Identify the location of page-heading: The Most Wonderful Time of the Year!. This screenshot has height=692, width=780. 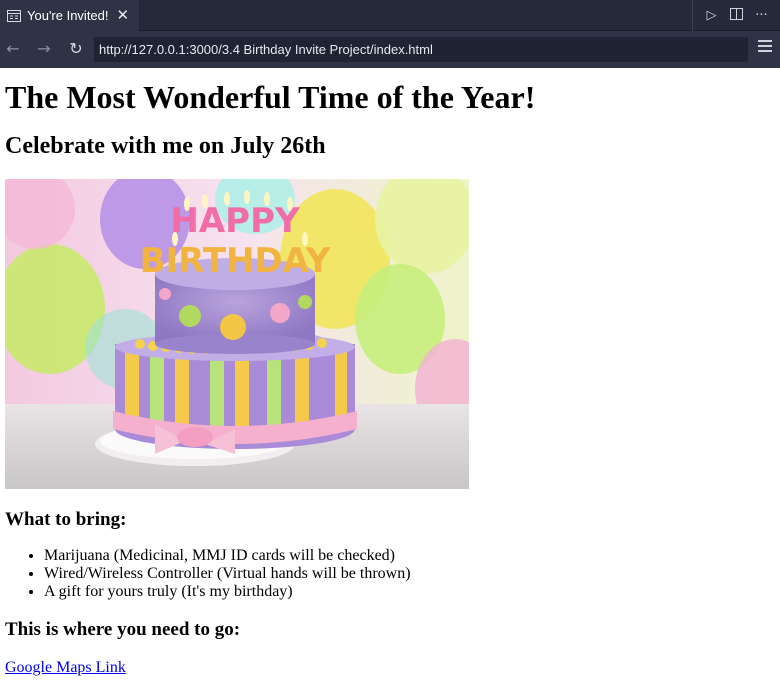
(270, 97).